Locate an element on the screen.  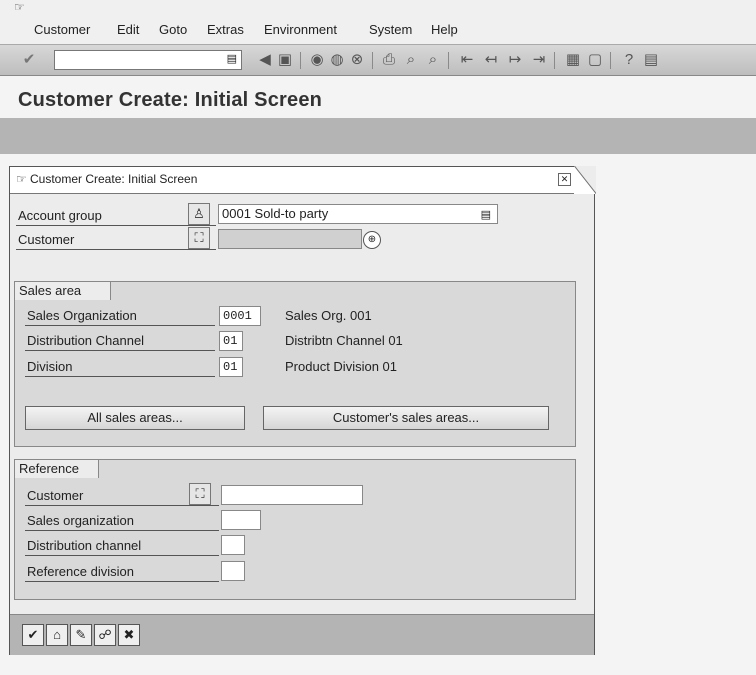
account-group-help-button: ♙ is located at coordinates (199, 214).